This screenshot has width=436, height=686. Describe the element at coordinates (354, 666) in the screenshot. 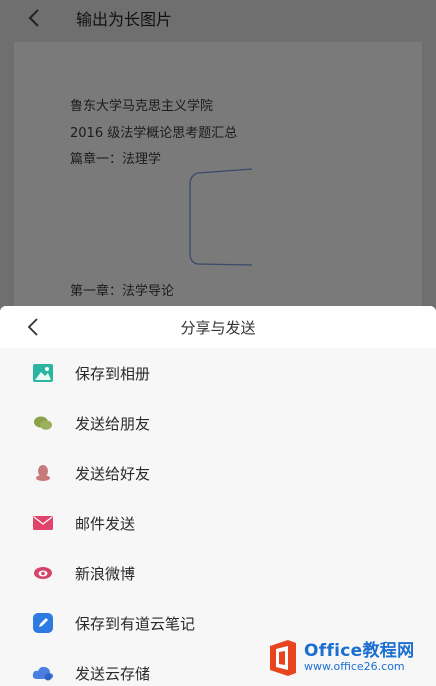

I see `watermark-url: www.office26.com` at that location.